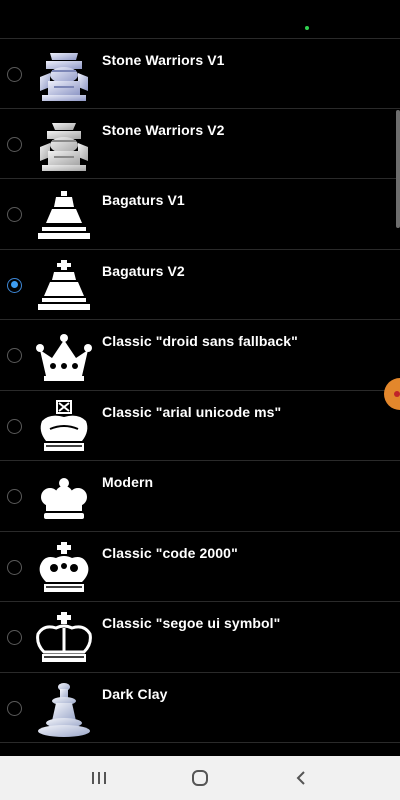  Describe the element at coordinates (64, 638) in the screenshot. I see `segoe-king-icon` at that location.